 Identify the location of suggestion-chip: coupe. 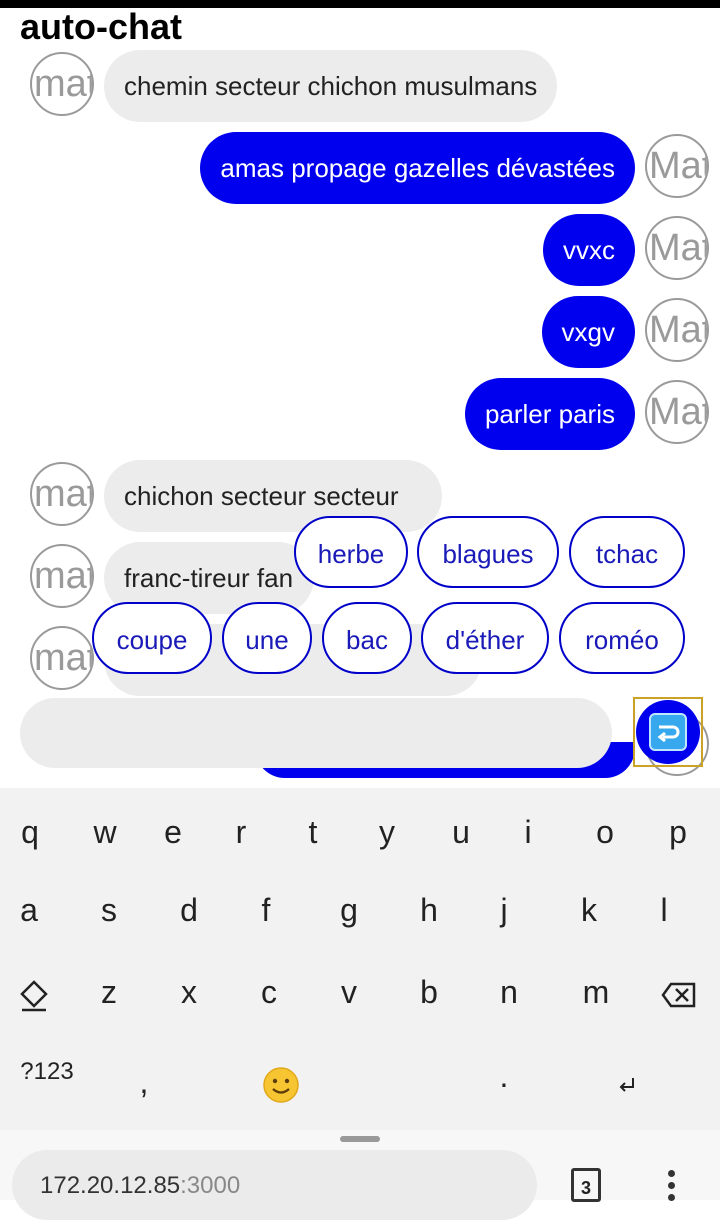
(152, 638).